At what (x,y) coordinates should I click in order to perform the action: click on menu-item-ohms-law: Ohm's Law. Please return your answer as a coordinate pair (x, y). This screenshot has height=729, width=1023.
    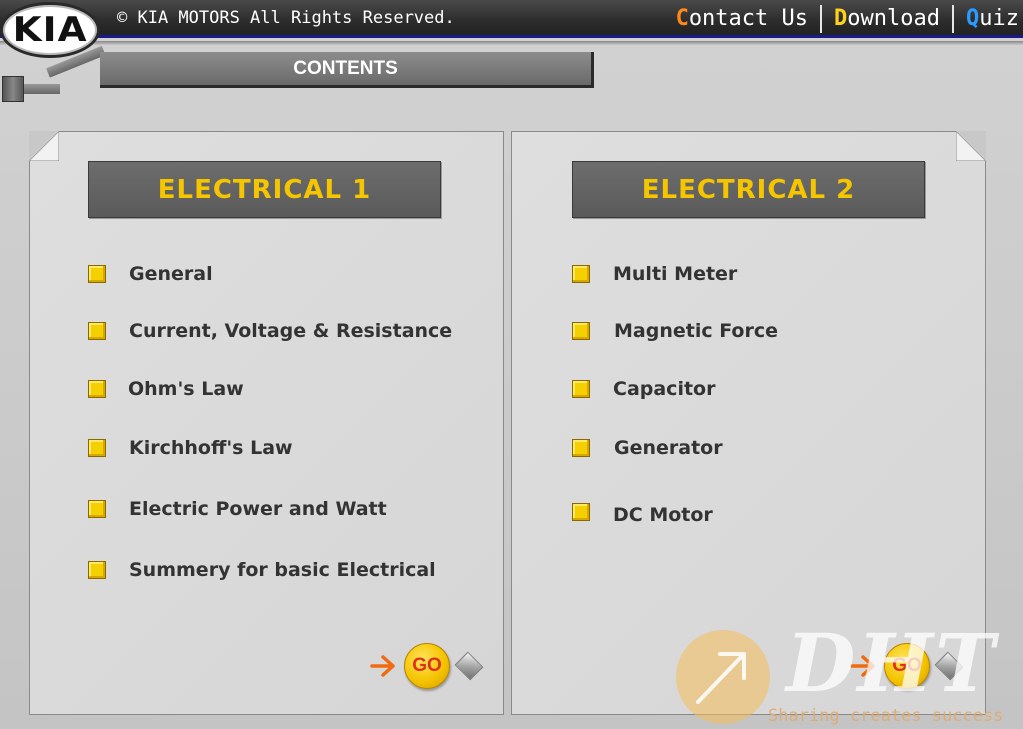
    Looking at the image, I should click on (166, 389).